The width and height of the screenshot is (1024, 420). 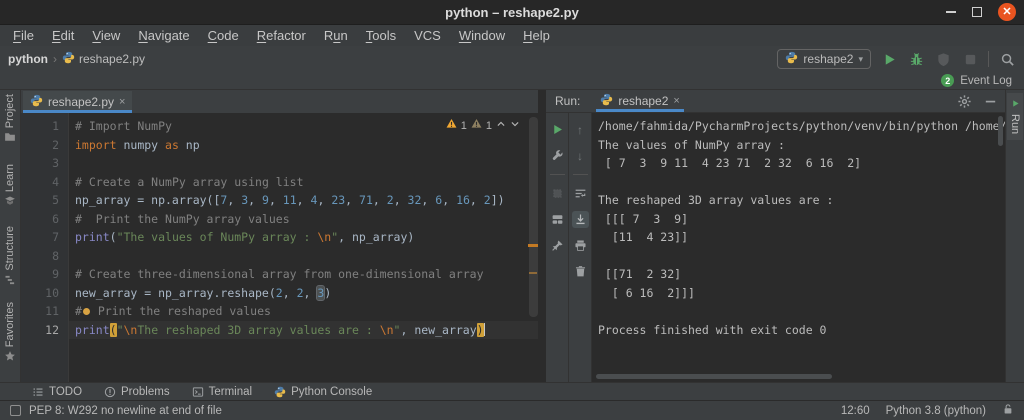 I want to click on python-icon, so click(x=68, y=59).